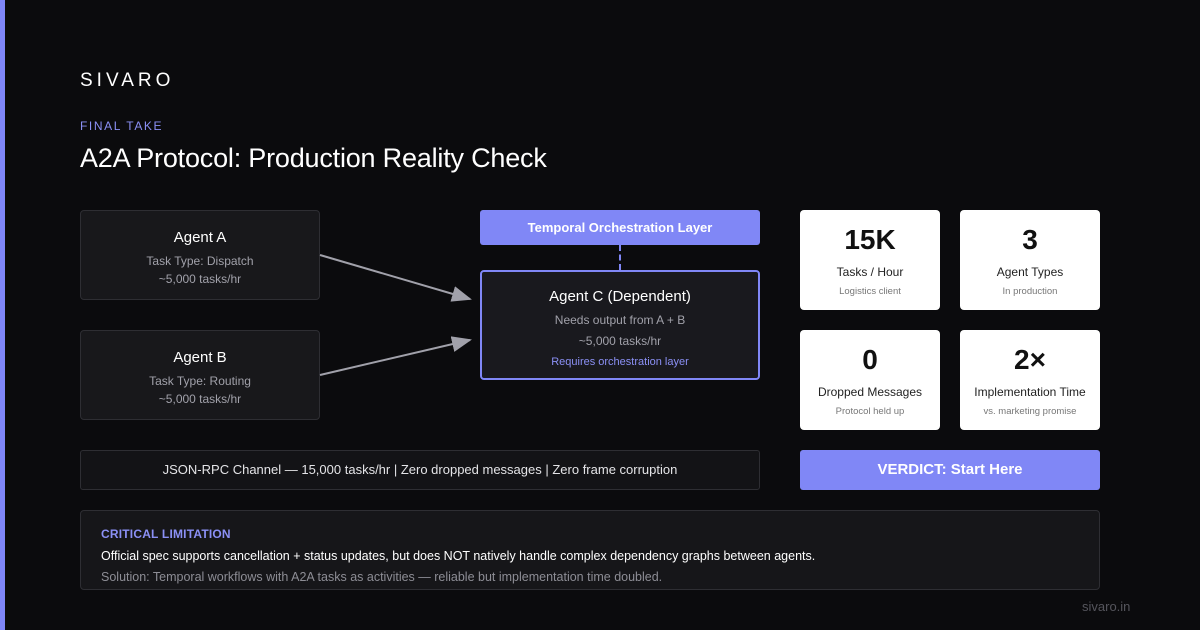 This screenshot has height=630, width=1200. What do you see at coordinates (122, 126) in the screenshot?
I see `eyebrow-label: FINAL TAKE` at bounding box center [122, 126].